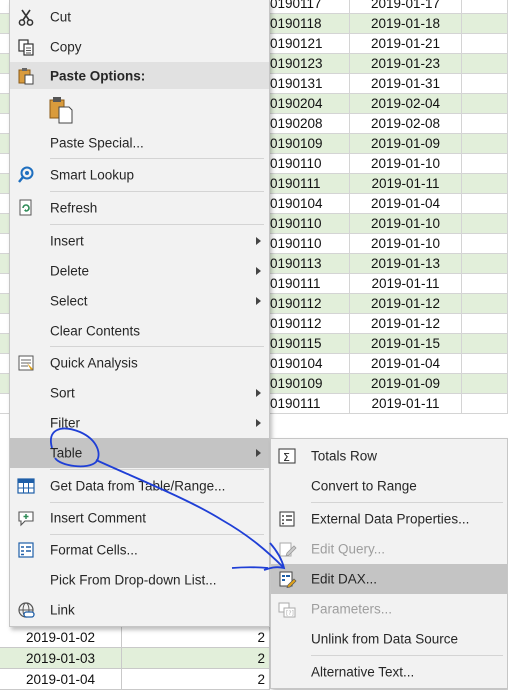 The image size is (508, 690). What do you see at coordinates (406, 64) in the screenshot?
I see `grid-cell: 2019-01-23` at bounding box center [406, 64].